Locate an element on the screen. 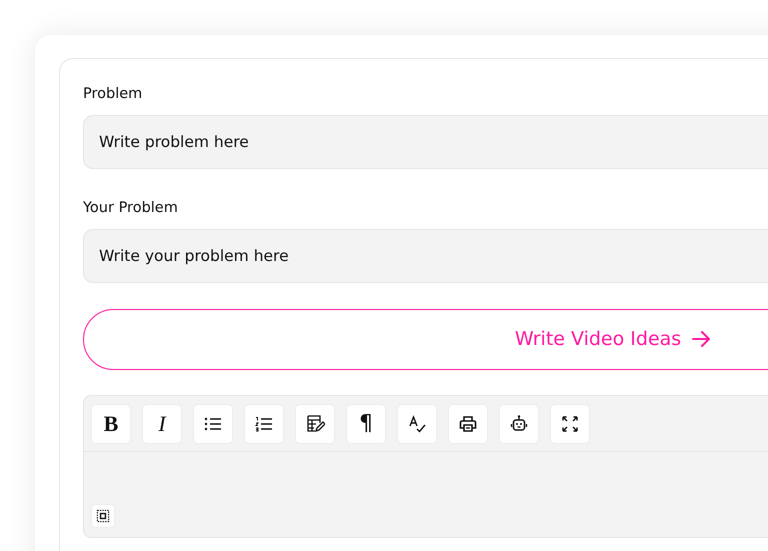 The width and height of the screenshot is (768, 551). spellcheck-button is located at coordinates (417, 424).